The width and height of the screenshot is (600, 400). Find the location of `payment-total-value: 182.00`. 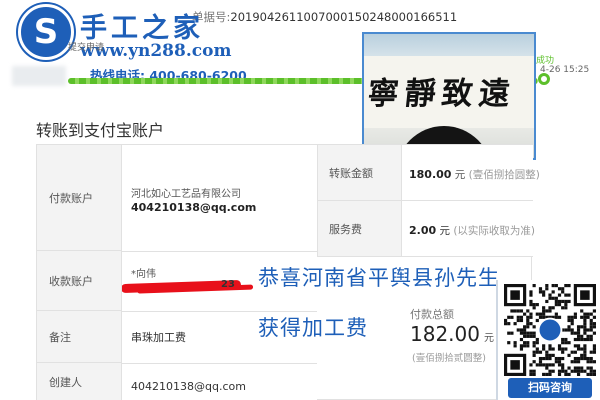

payment-total-value: 182.00 is located at coordinates (445, 334).